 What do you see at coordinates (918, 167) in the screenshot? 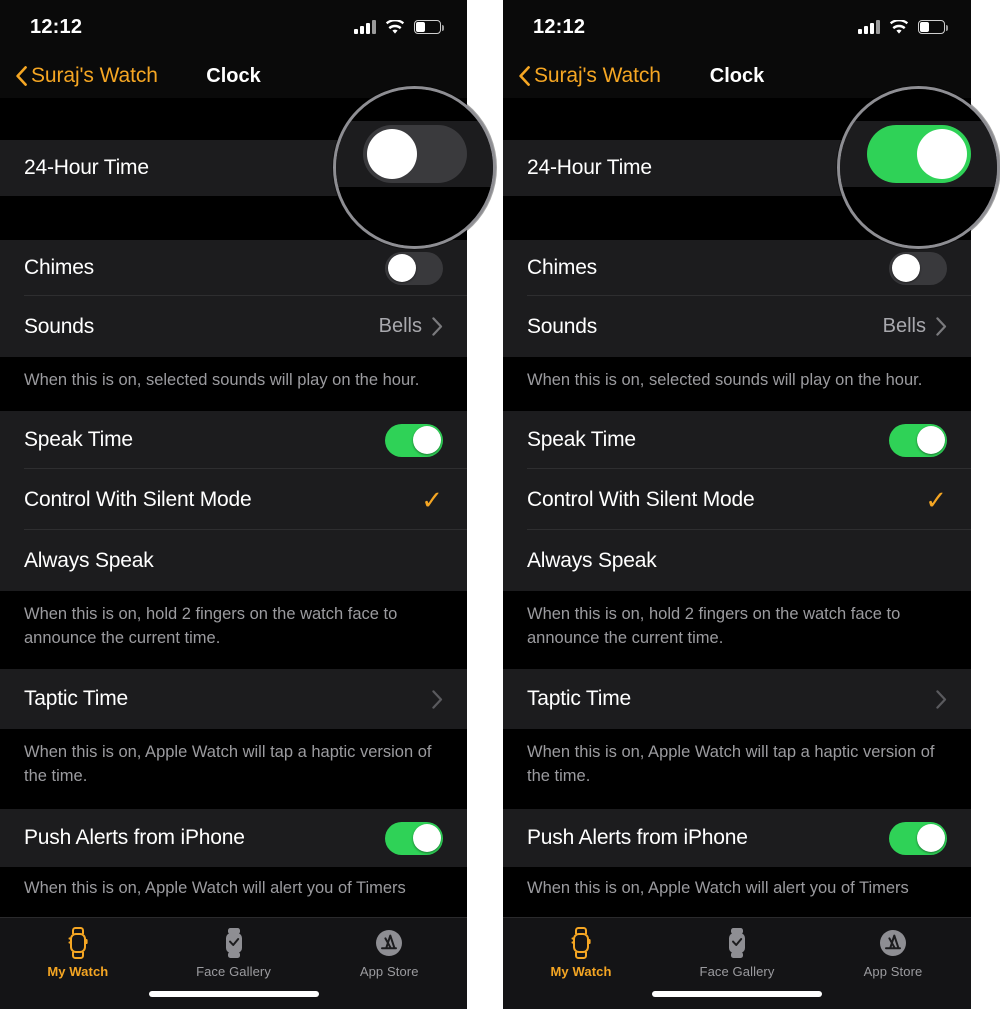
I see `magnifier-lens-right` at bounding box center [918, 167].